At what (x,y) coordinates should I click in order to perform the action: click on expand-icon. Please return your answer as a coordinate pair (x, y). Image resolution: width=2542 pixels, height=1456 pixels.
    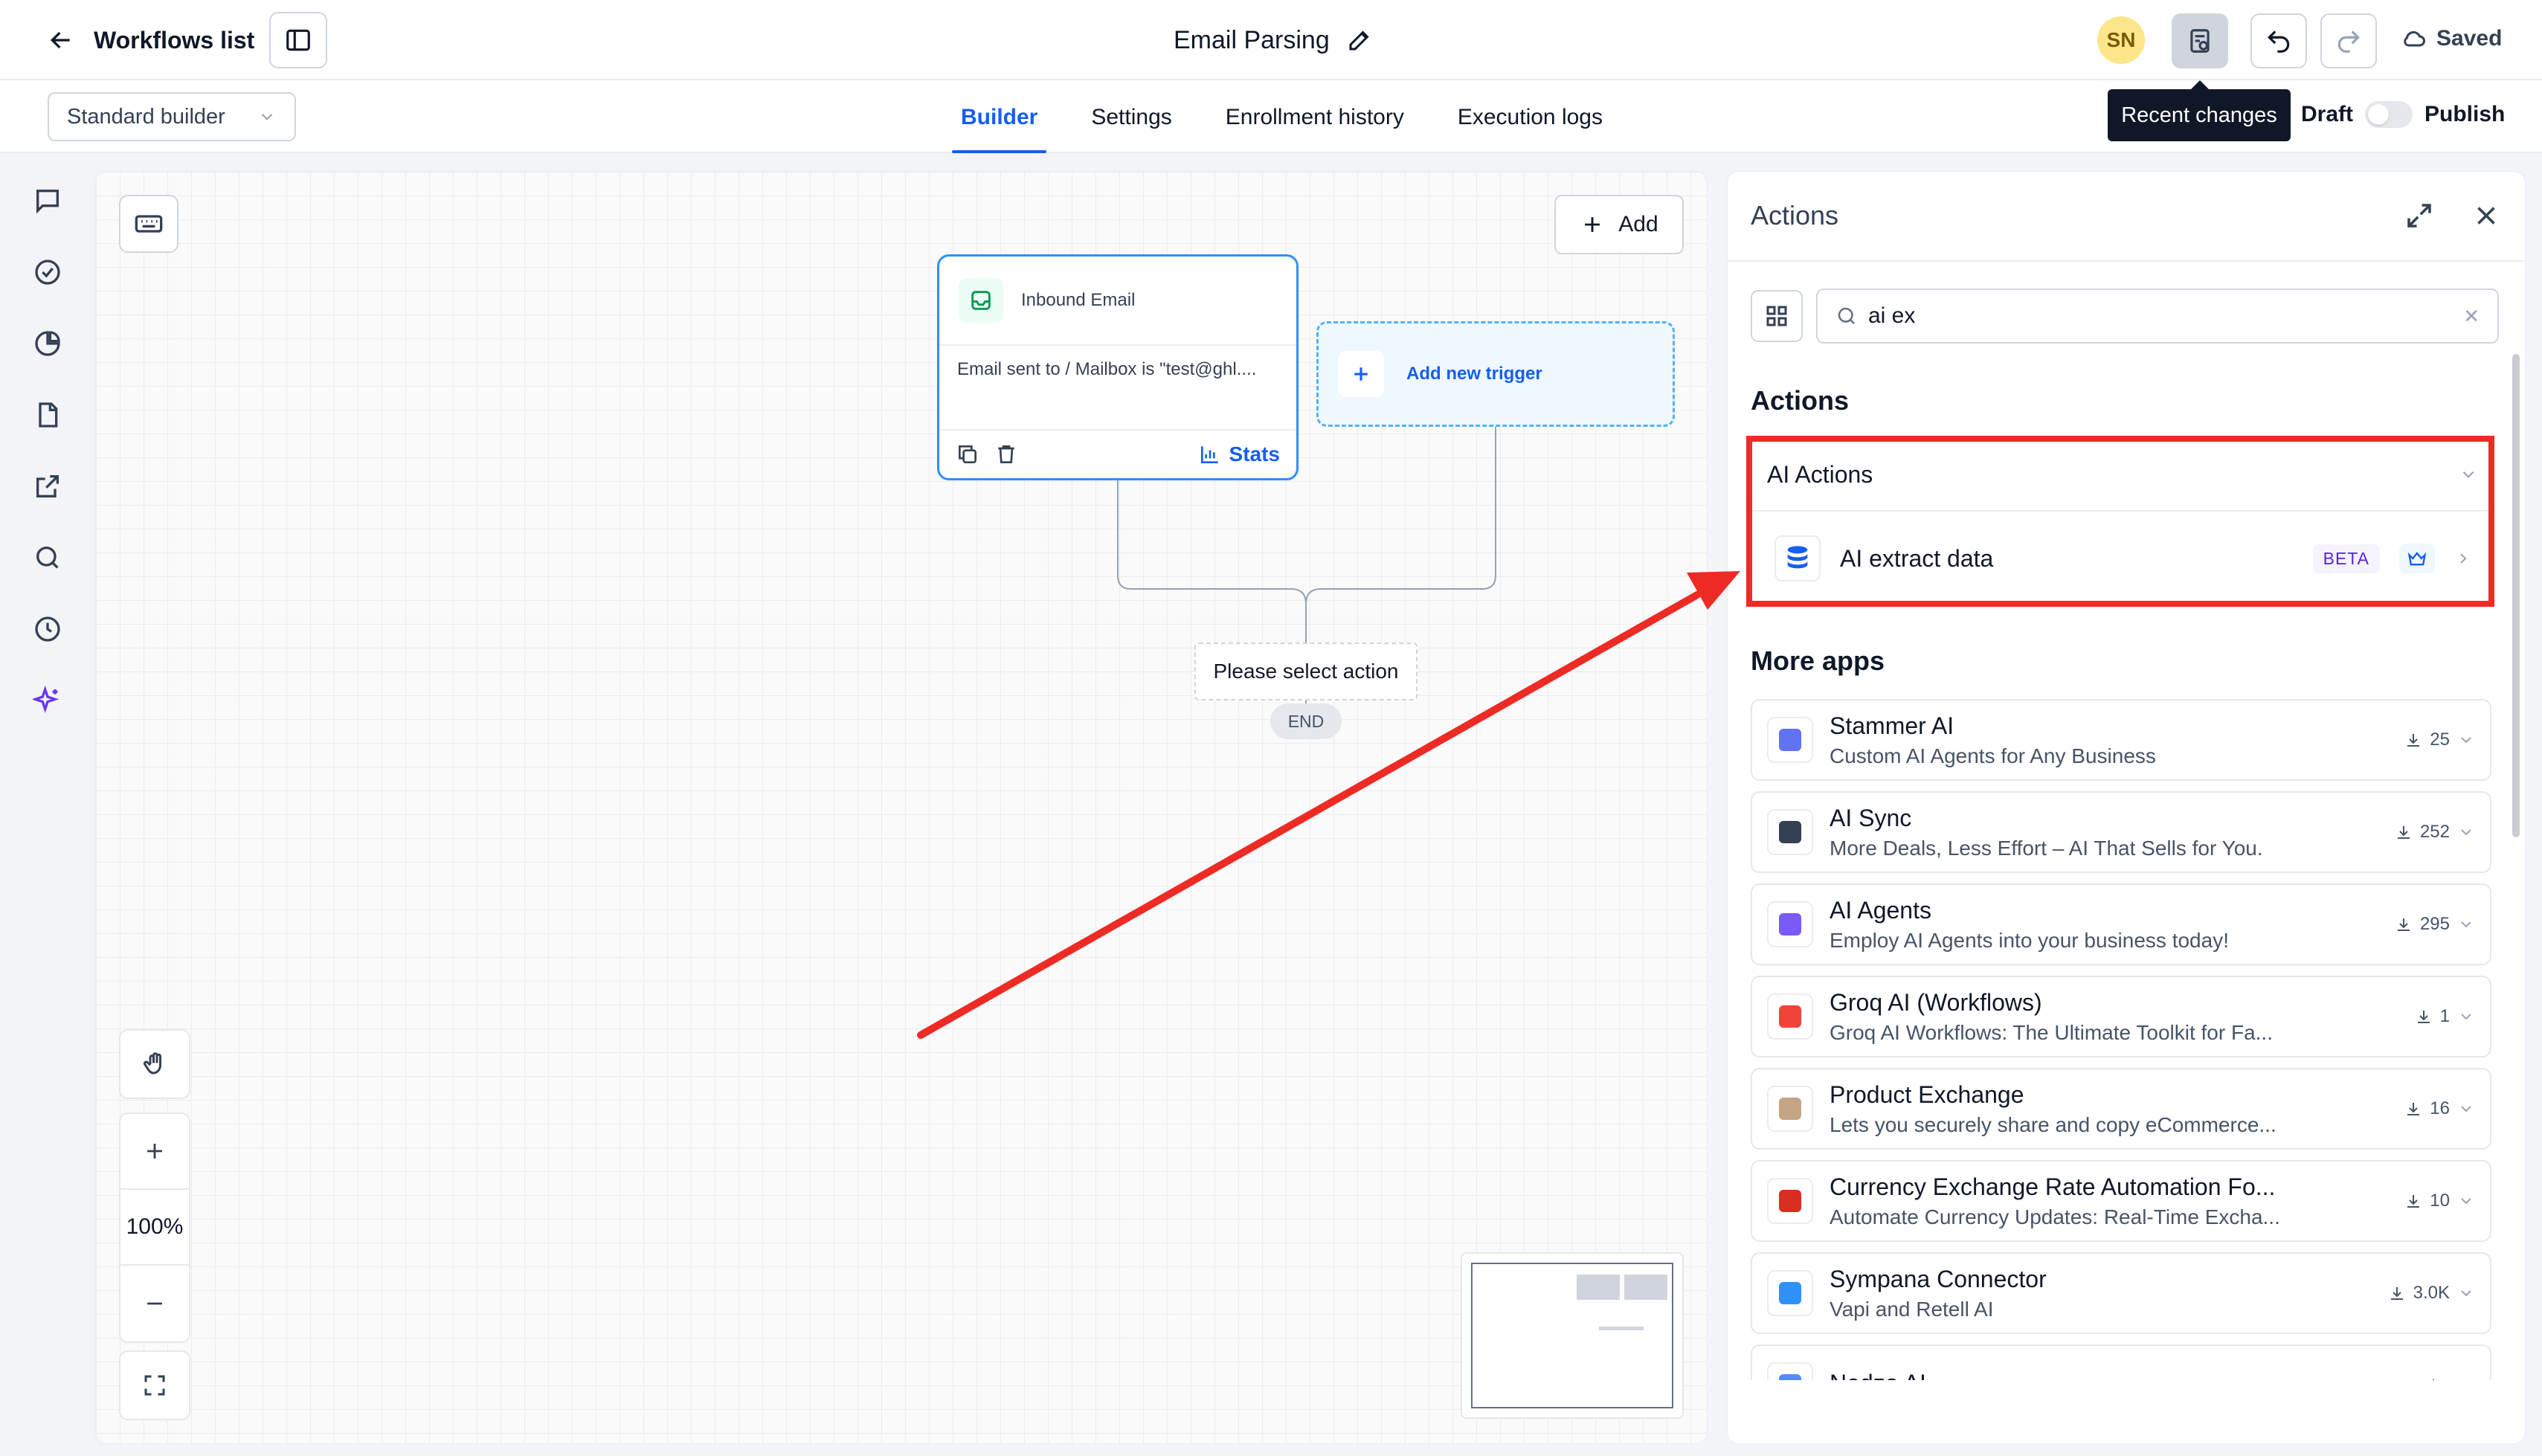
    Looking at the image, I should click on (154, 1385).